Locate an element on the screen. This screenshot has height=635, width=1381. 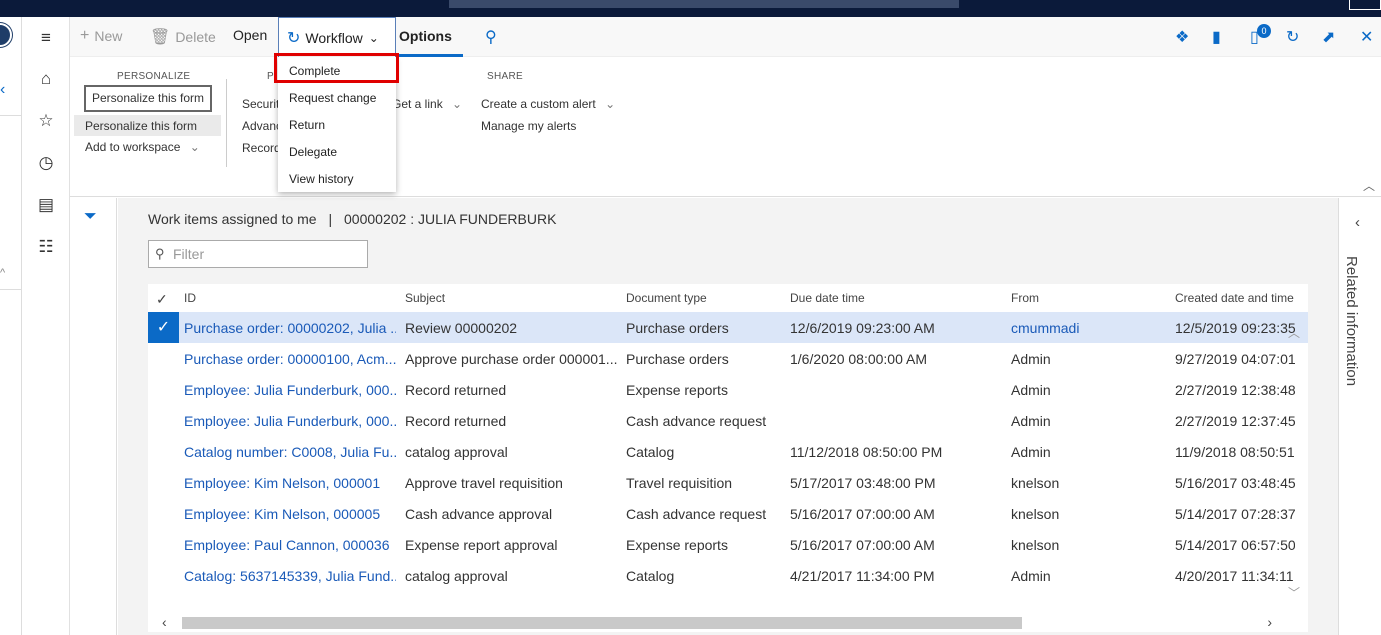
open-new-window-icon: ⬈ is located at coordinates (1328, 37).